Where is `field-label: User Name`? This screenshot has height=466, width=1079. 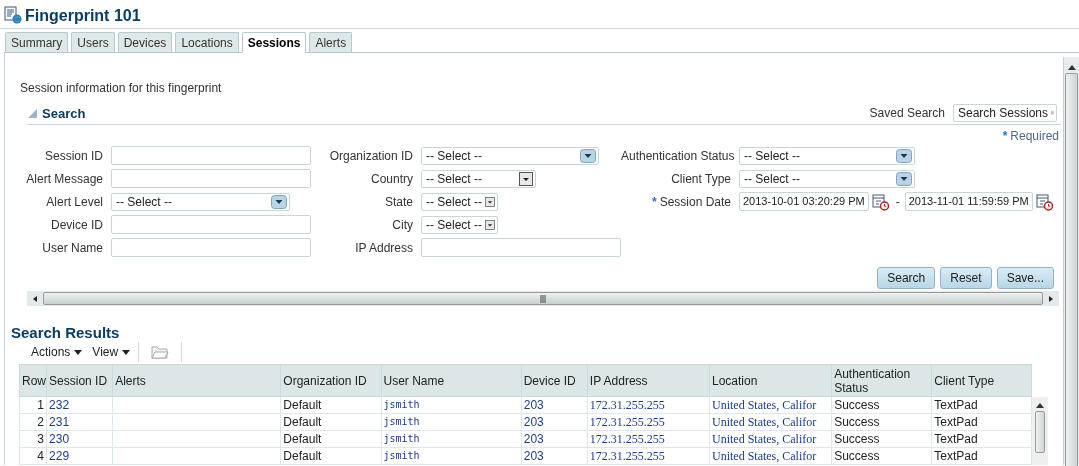
field-label: User Name is located at coordinates (72, 247).